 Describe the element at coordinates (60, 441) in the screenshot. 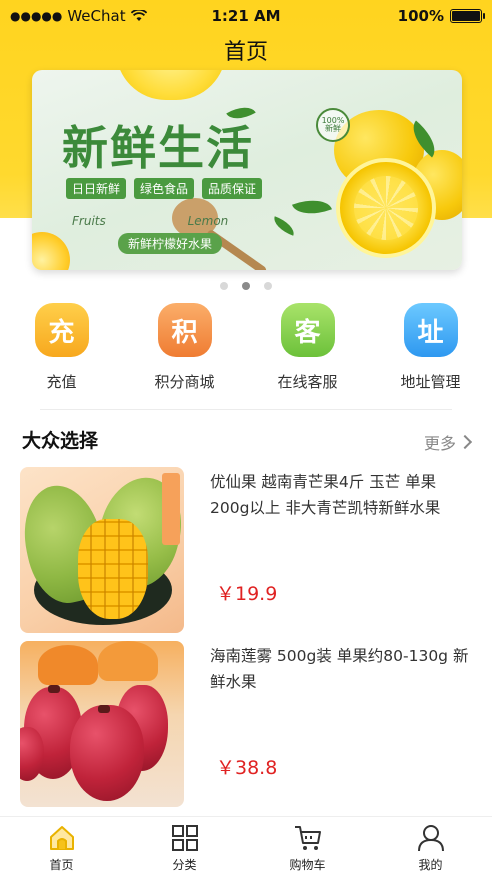

I see `section-title: 大众选择` at that location.